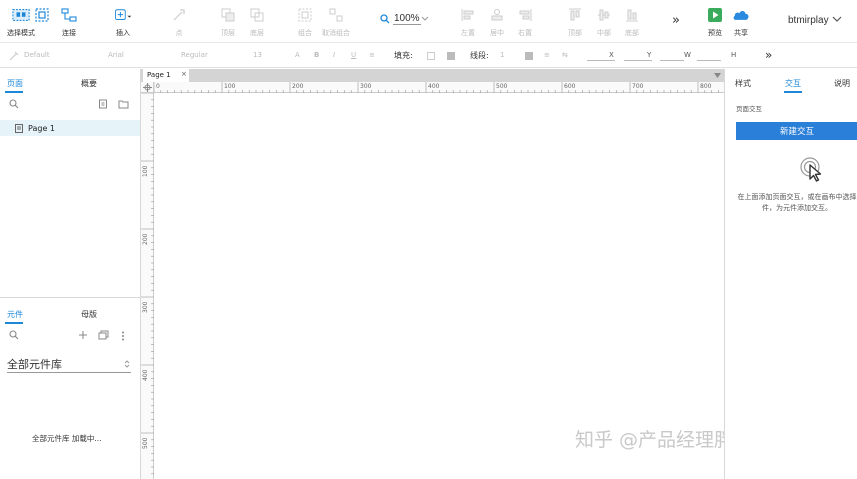 The height and width of the screenshot is (479, 857). I want to click on bring-to-front-button: 顶层, so click(228, 23).